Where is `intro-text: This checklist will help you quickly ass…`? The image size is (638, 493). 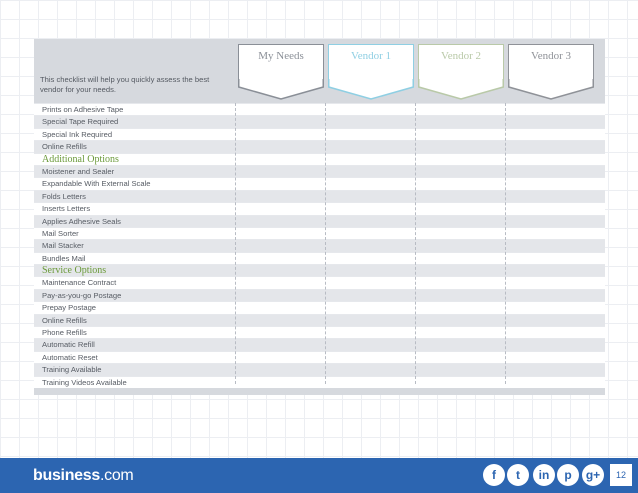
intro-text: This checklist will help you quickly ass… is located at coordinates (125, 84).